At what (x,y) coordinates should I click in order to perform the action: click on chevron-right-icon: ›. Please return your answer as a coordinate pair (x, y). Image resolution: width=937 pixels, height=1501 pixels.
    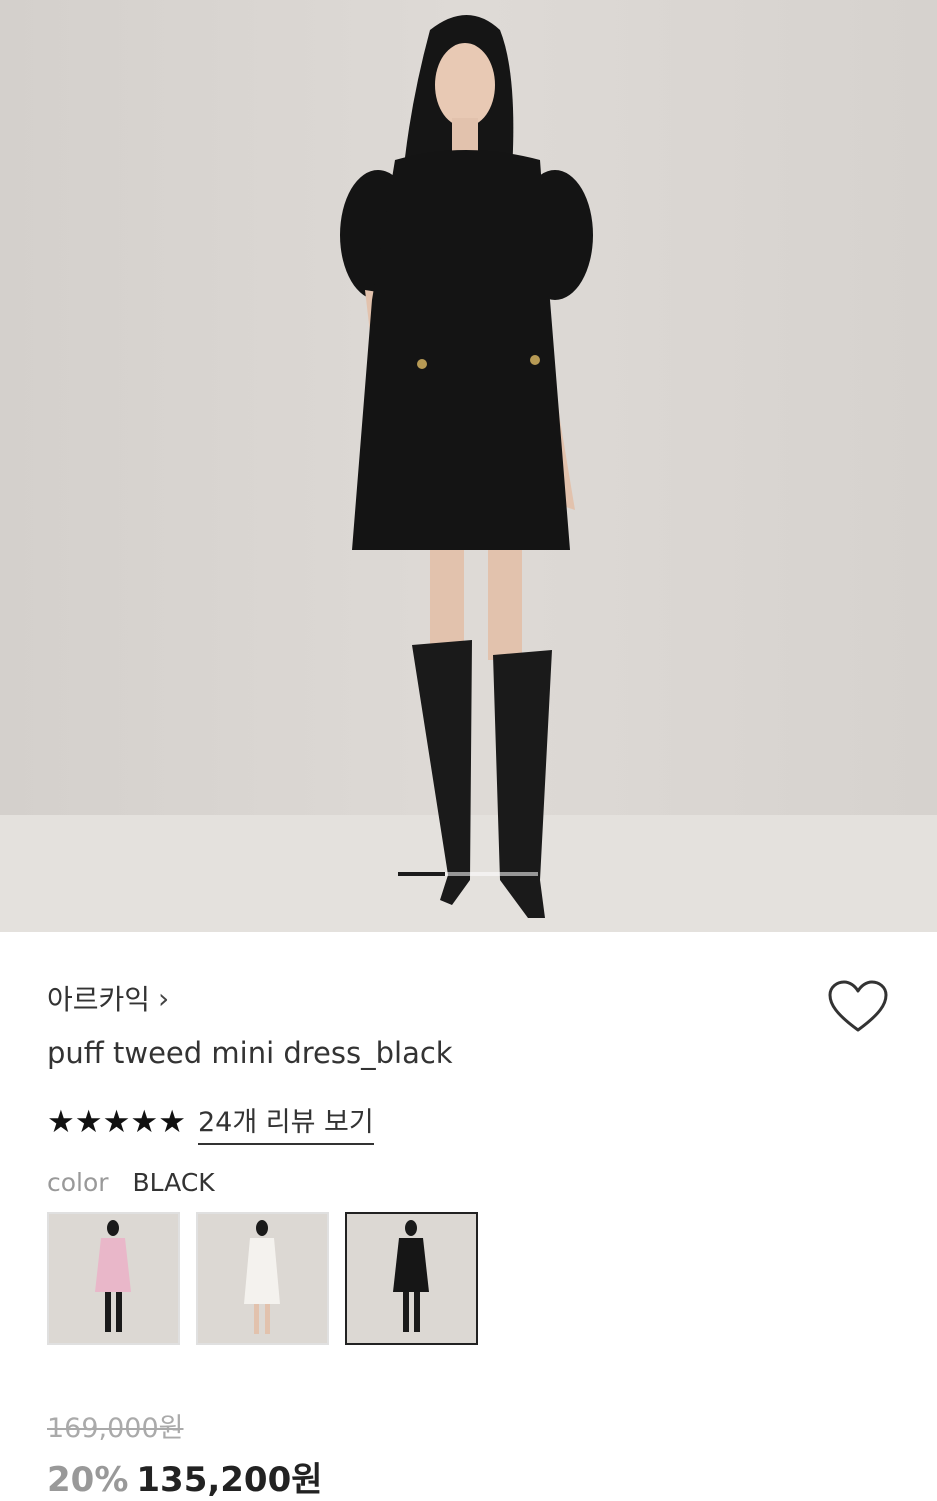
    Looking at the image, I should click on (164, 998).